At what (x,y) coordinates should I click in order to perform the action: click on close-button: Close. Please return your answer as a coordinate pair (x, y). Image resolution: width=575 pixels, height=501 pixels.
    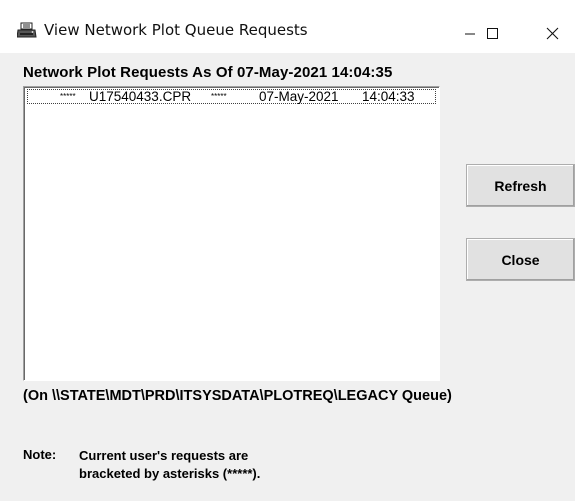
    Looking at the image, I should click on (520, 259).